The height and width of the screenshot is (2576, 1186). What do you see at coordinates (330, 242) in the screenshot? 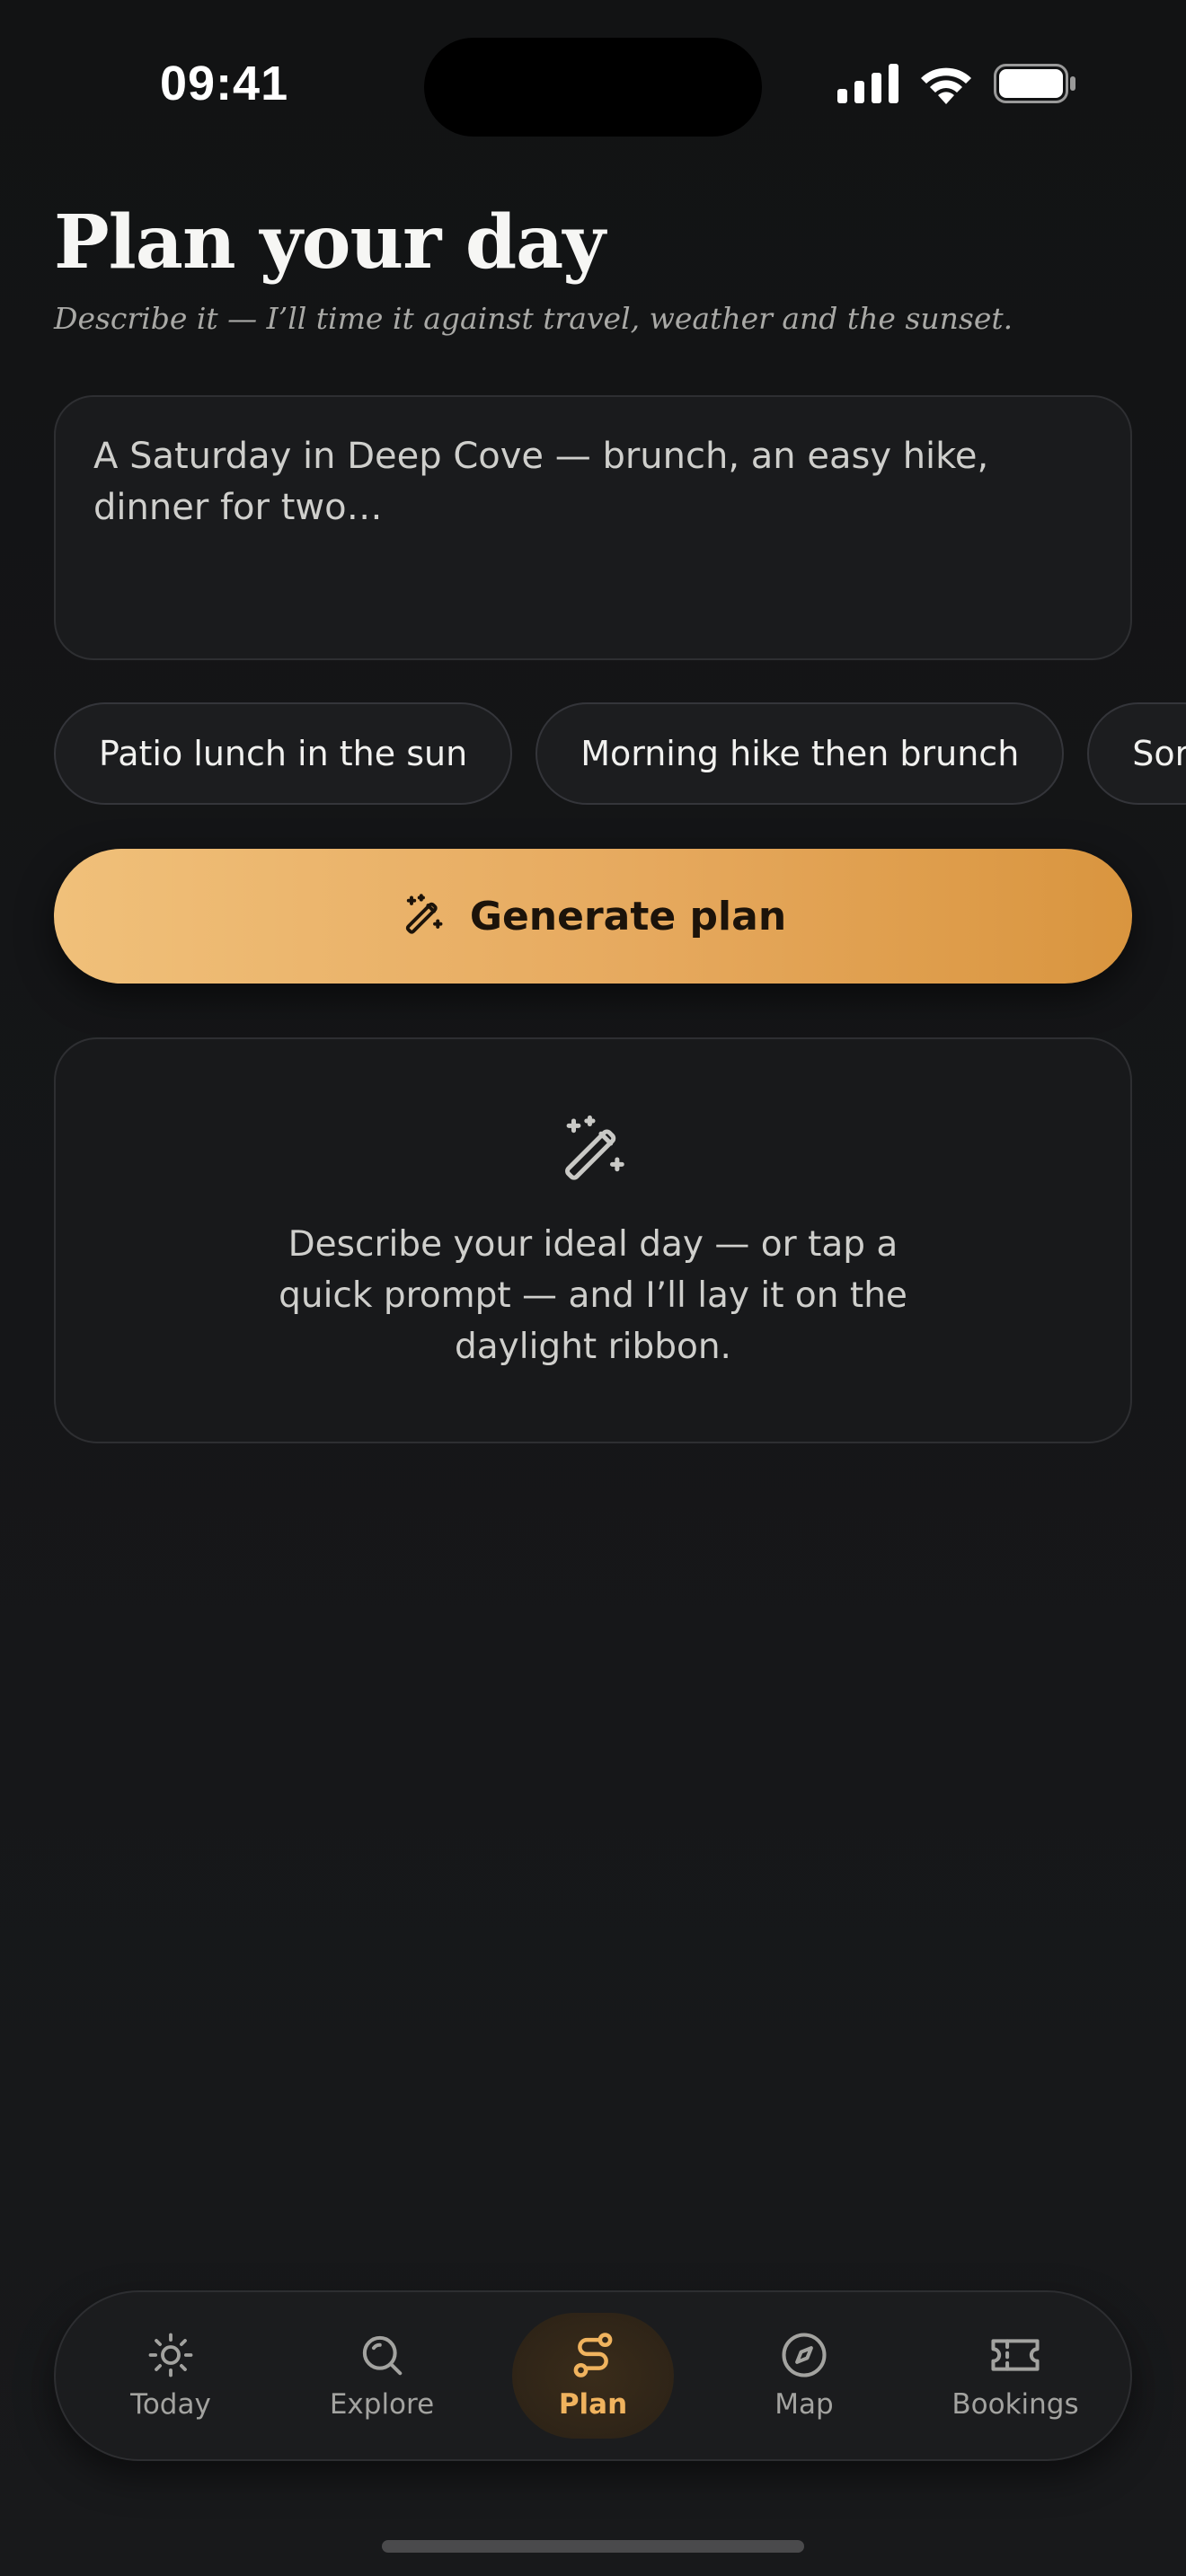
I see `page-title: Plan your day` at bounding box center [330, 242].